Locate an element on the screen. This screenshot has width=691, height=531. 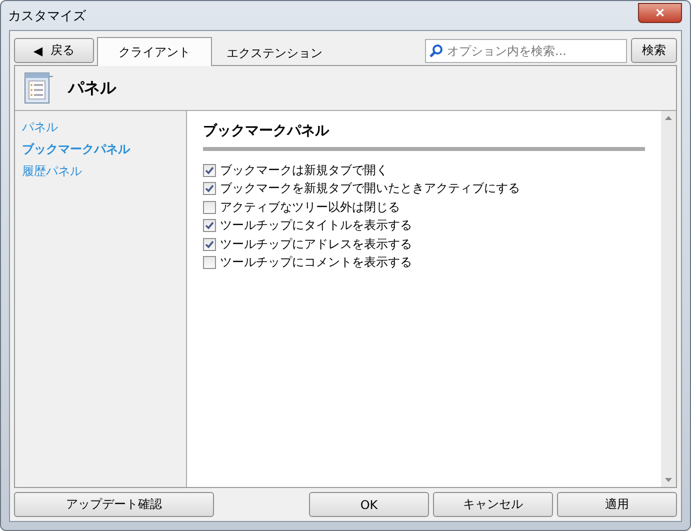
option-label: ブックマークは新規タブで開く is located at coordinates (304, 170).